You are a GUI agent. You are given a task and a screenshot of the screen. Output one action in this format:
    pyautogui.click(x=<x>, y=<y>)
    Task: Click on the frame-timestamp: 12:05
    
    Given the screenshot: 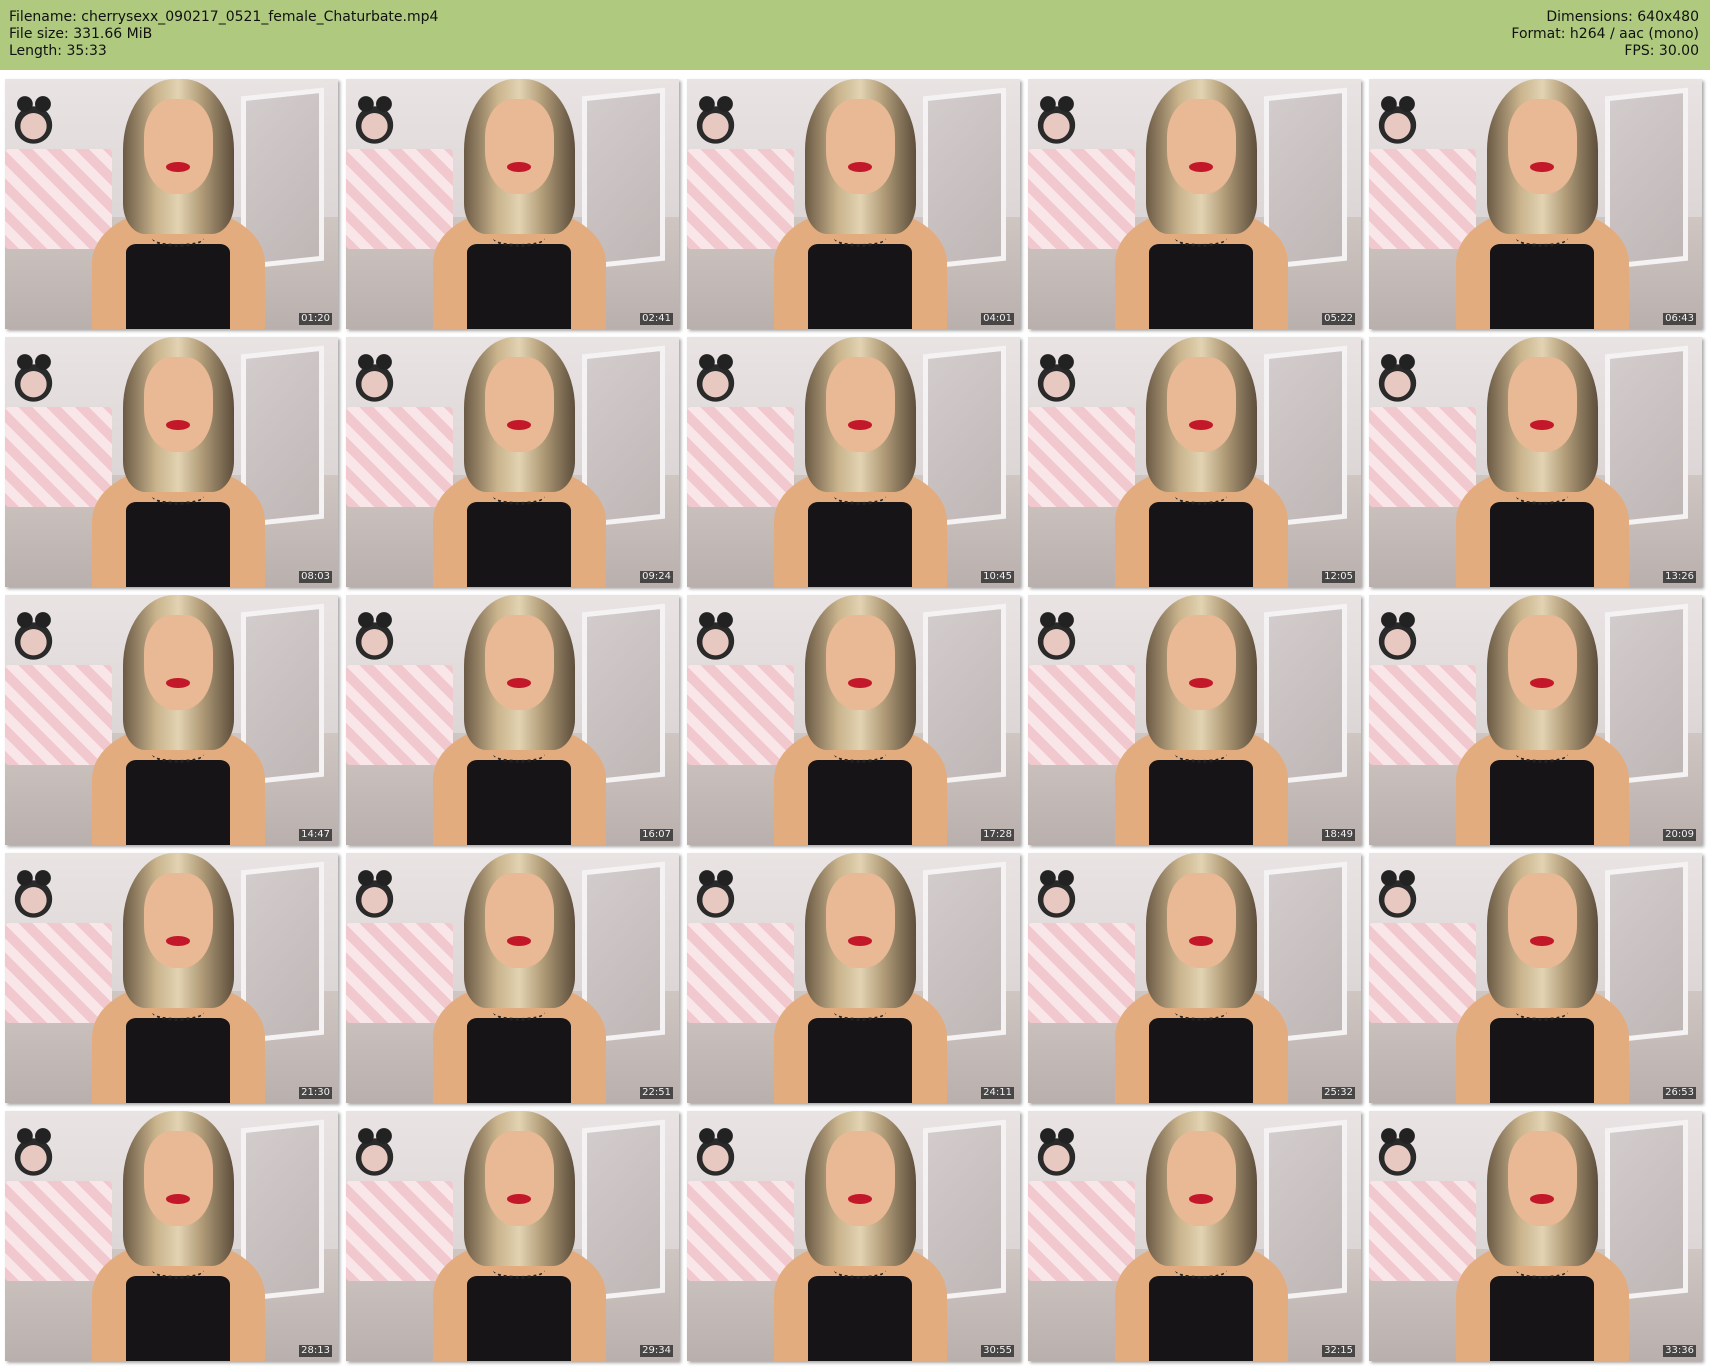 What is the action you would take?
    pyautogui.click(x=1338, y=577)
    